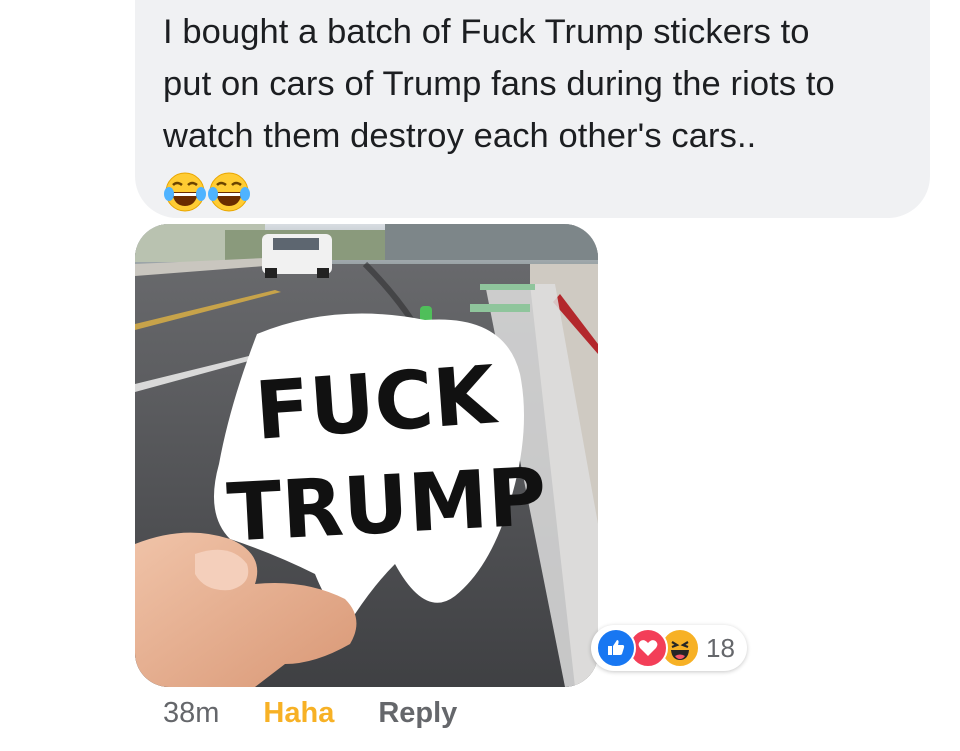 This screenshot has width=960, height=751. Describe the element at coordinates (669, 648) in the screenshot. I see `reaction-summary: 18` at that location.